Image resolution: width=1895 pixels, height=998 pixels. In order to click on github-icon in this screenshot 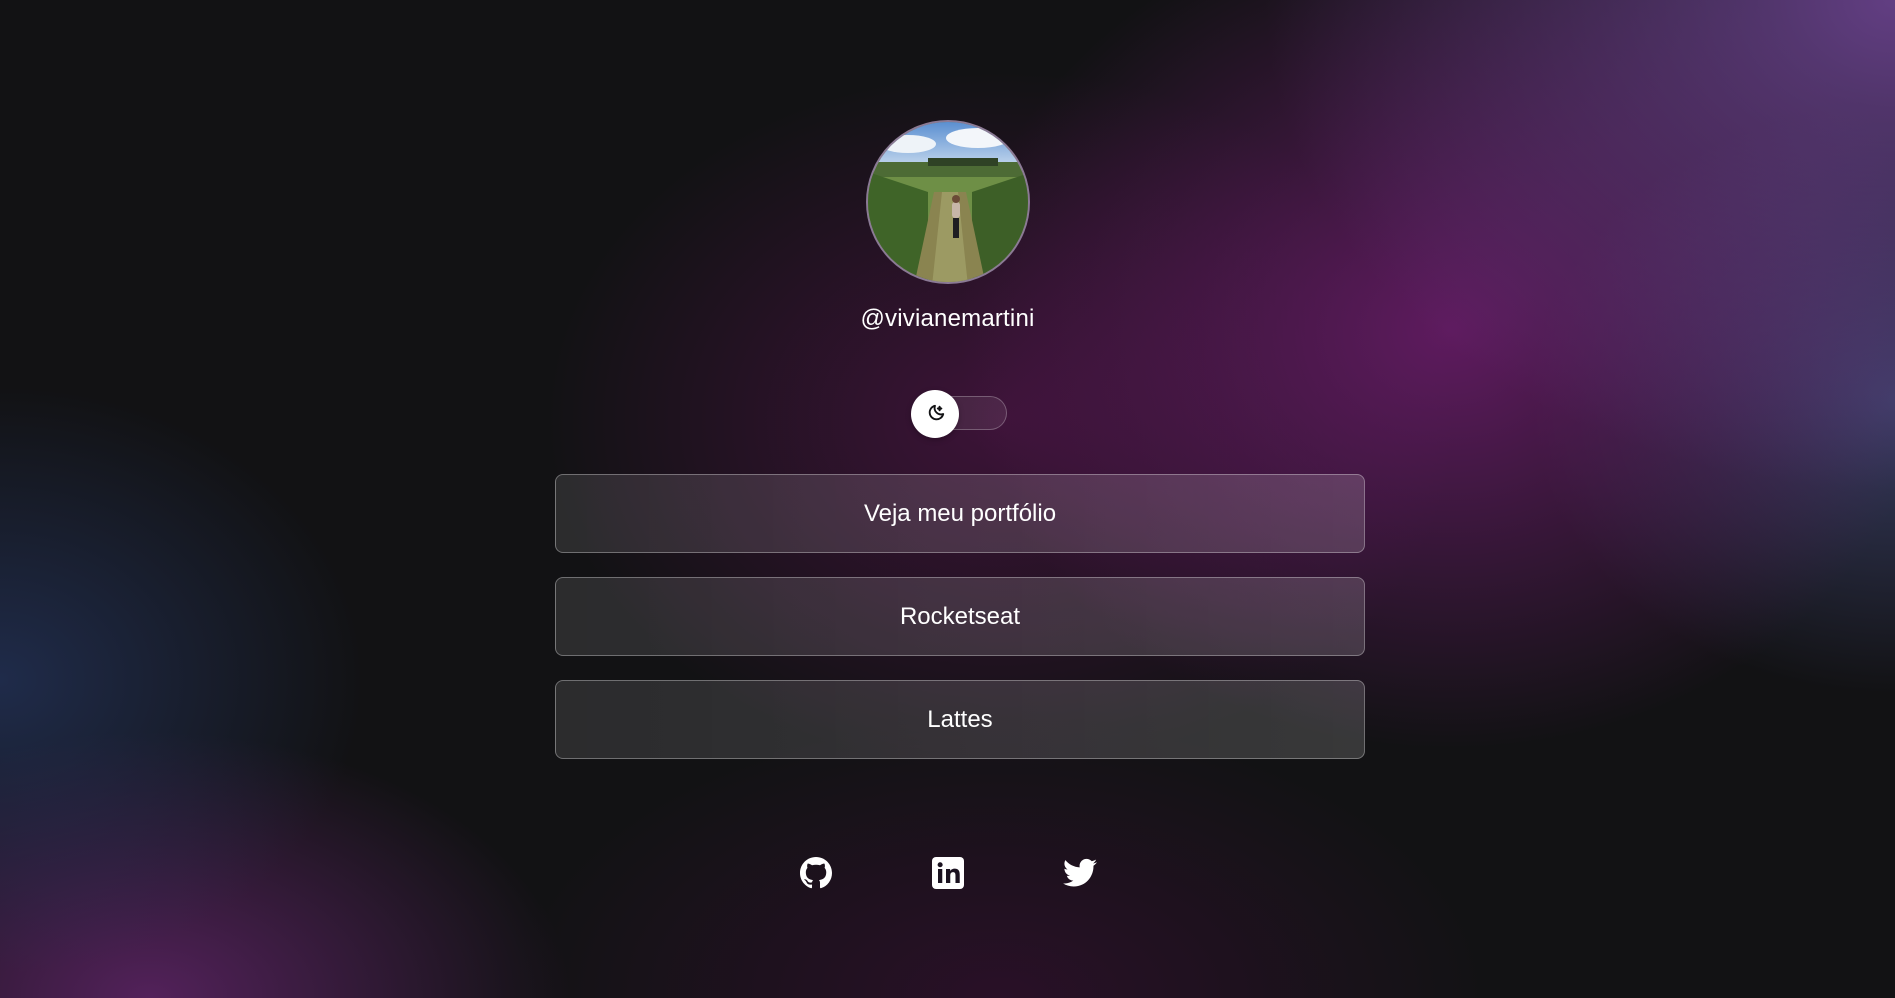, I will do `click(815, 873)`.